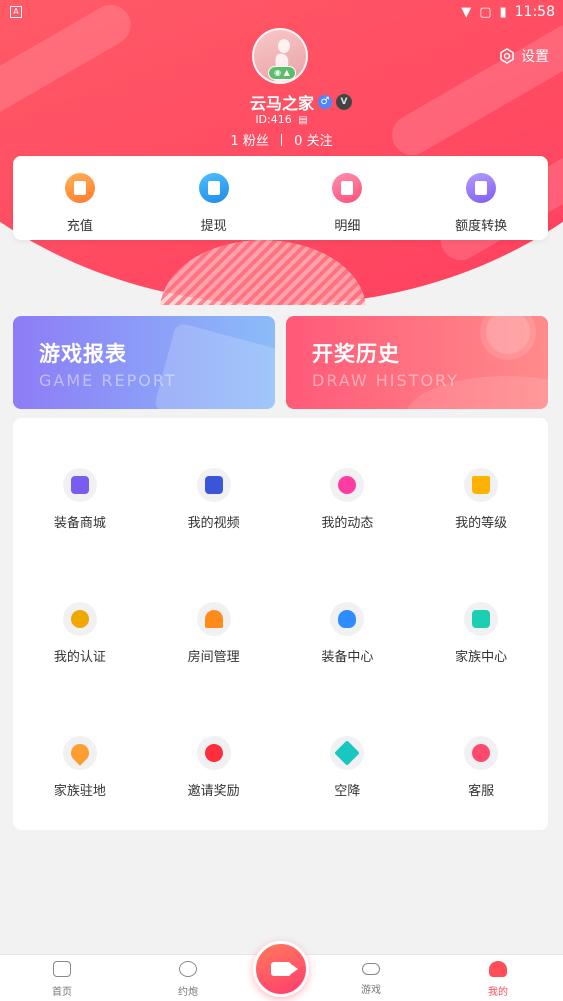  What do you see at coordinates (213, 791) in the screenshot?
I see `menu-item-label: 邀请奖励` at bounding box center [213, 791].